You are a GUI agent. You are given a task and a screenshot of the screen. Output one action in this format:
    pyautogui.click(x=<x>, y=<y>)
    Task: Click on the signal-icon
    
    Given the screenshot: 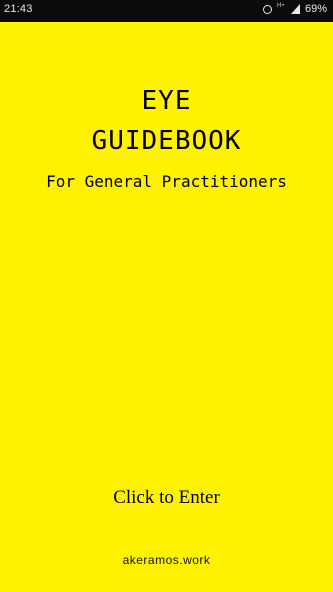 What is the action you would take?
    pyautogui.click(x=295, y=9)
    